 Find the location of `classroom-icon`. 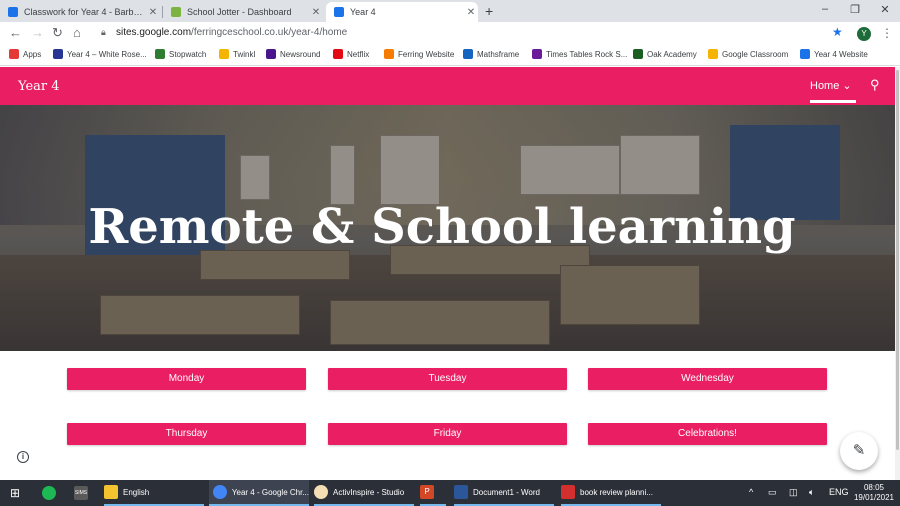

classroom-icon is located at coordinates (713, 54).